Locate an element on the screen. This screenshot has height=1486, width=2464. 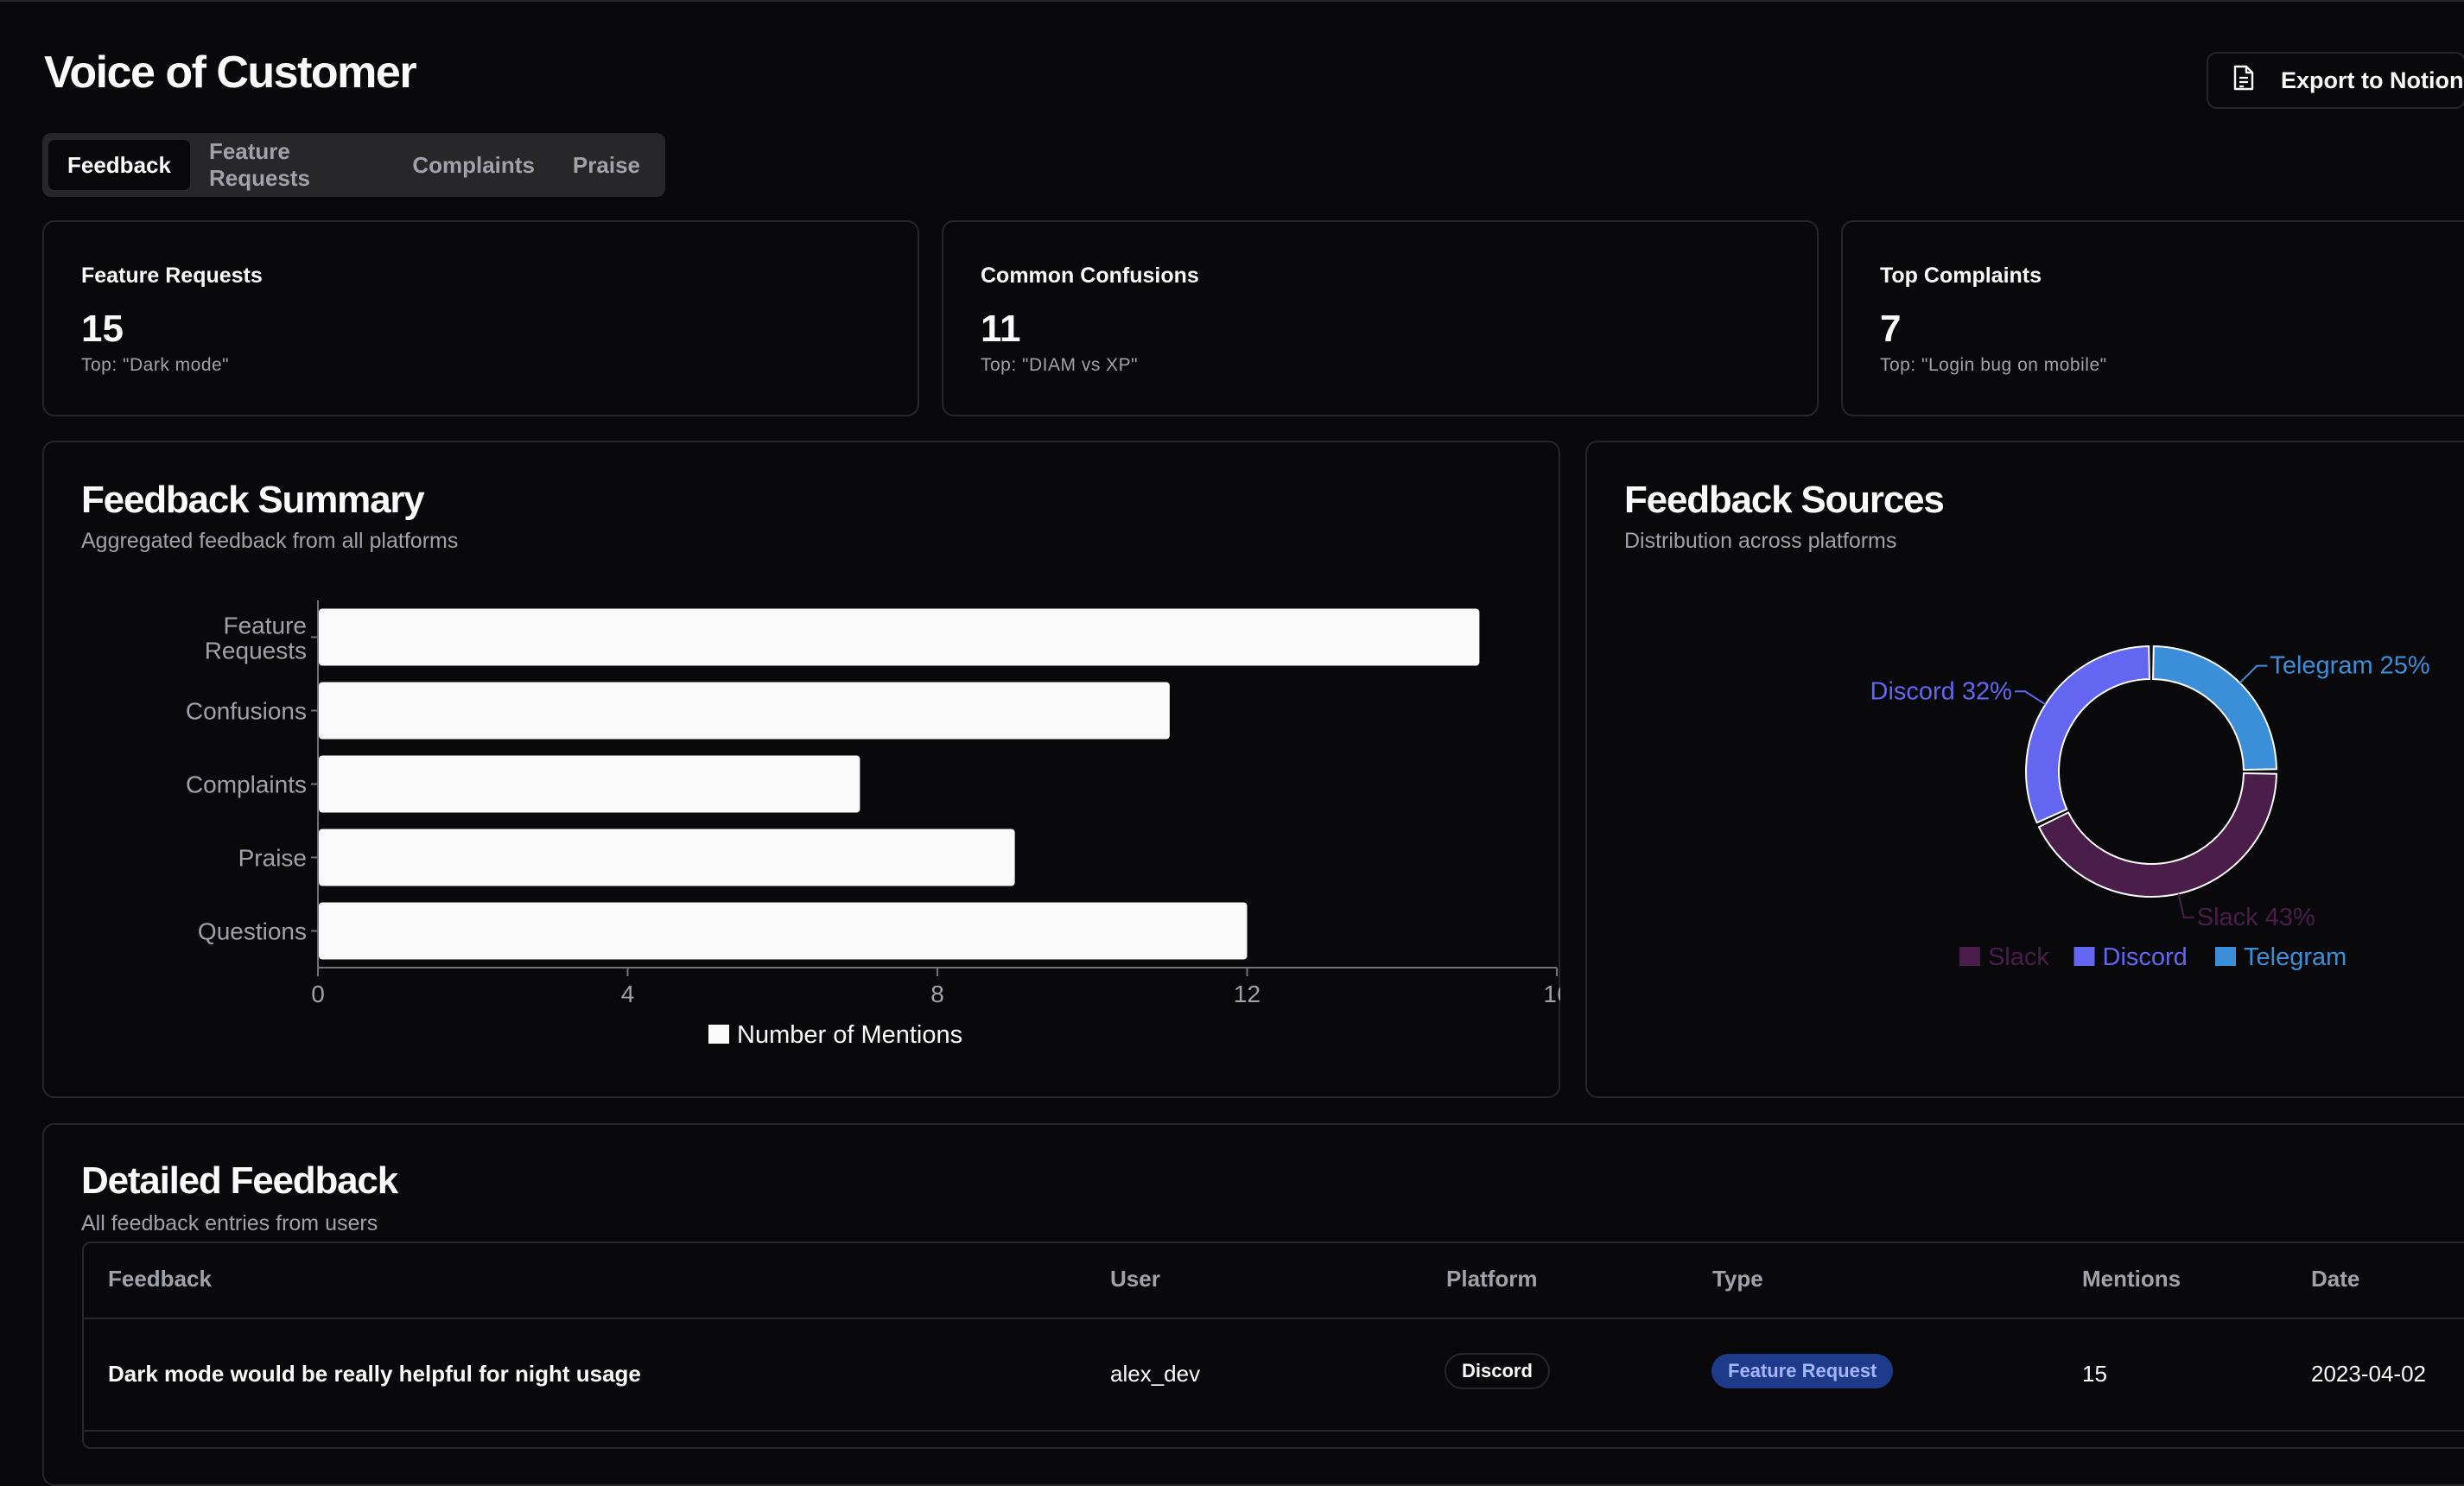
column-header-feedback: Feedback is located at coordinates (160, 1279).